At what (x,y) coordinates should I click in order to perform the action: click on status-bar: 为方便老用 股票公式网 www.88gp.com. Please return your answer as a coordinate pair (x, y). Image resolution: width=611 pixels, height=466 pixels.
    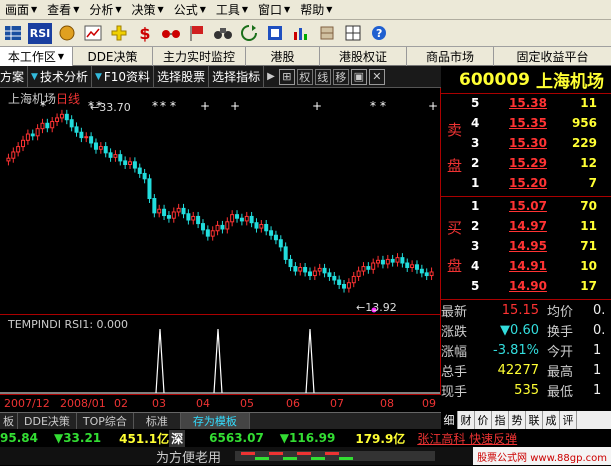
    Looking at the image, I should click on (305, 456).